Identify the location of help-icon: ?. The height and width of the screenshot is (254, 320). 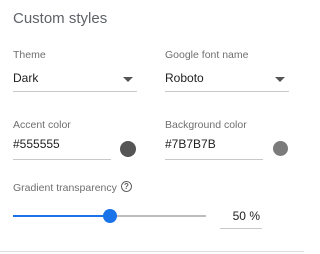
(126, 186).